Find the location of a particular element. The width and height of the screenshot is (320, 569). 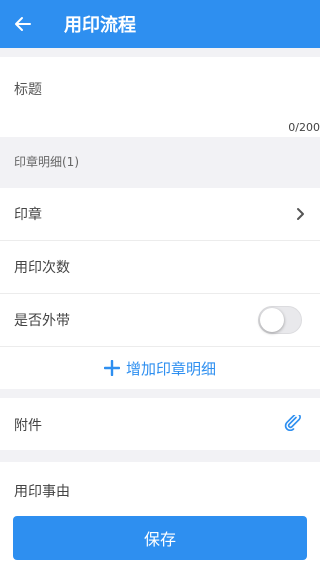

chevron-right-icon is located at coordinates (300, 214).